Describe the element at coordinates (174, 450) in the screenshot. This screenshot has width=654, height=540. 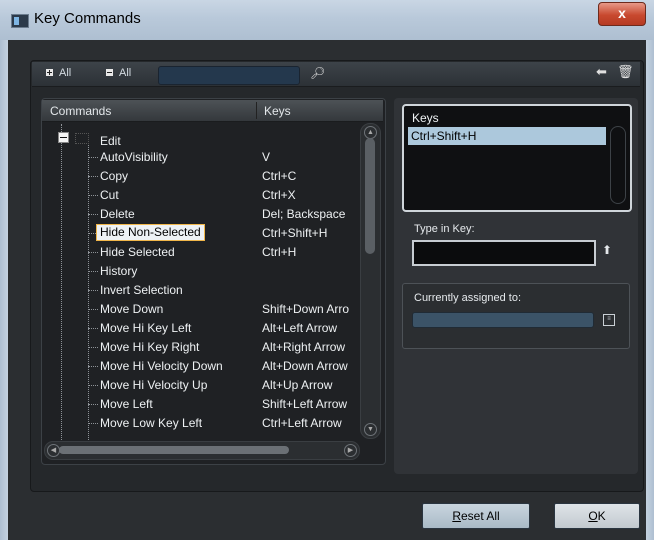
I see `hscroll-thumb` at that location.